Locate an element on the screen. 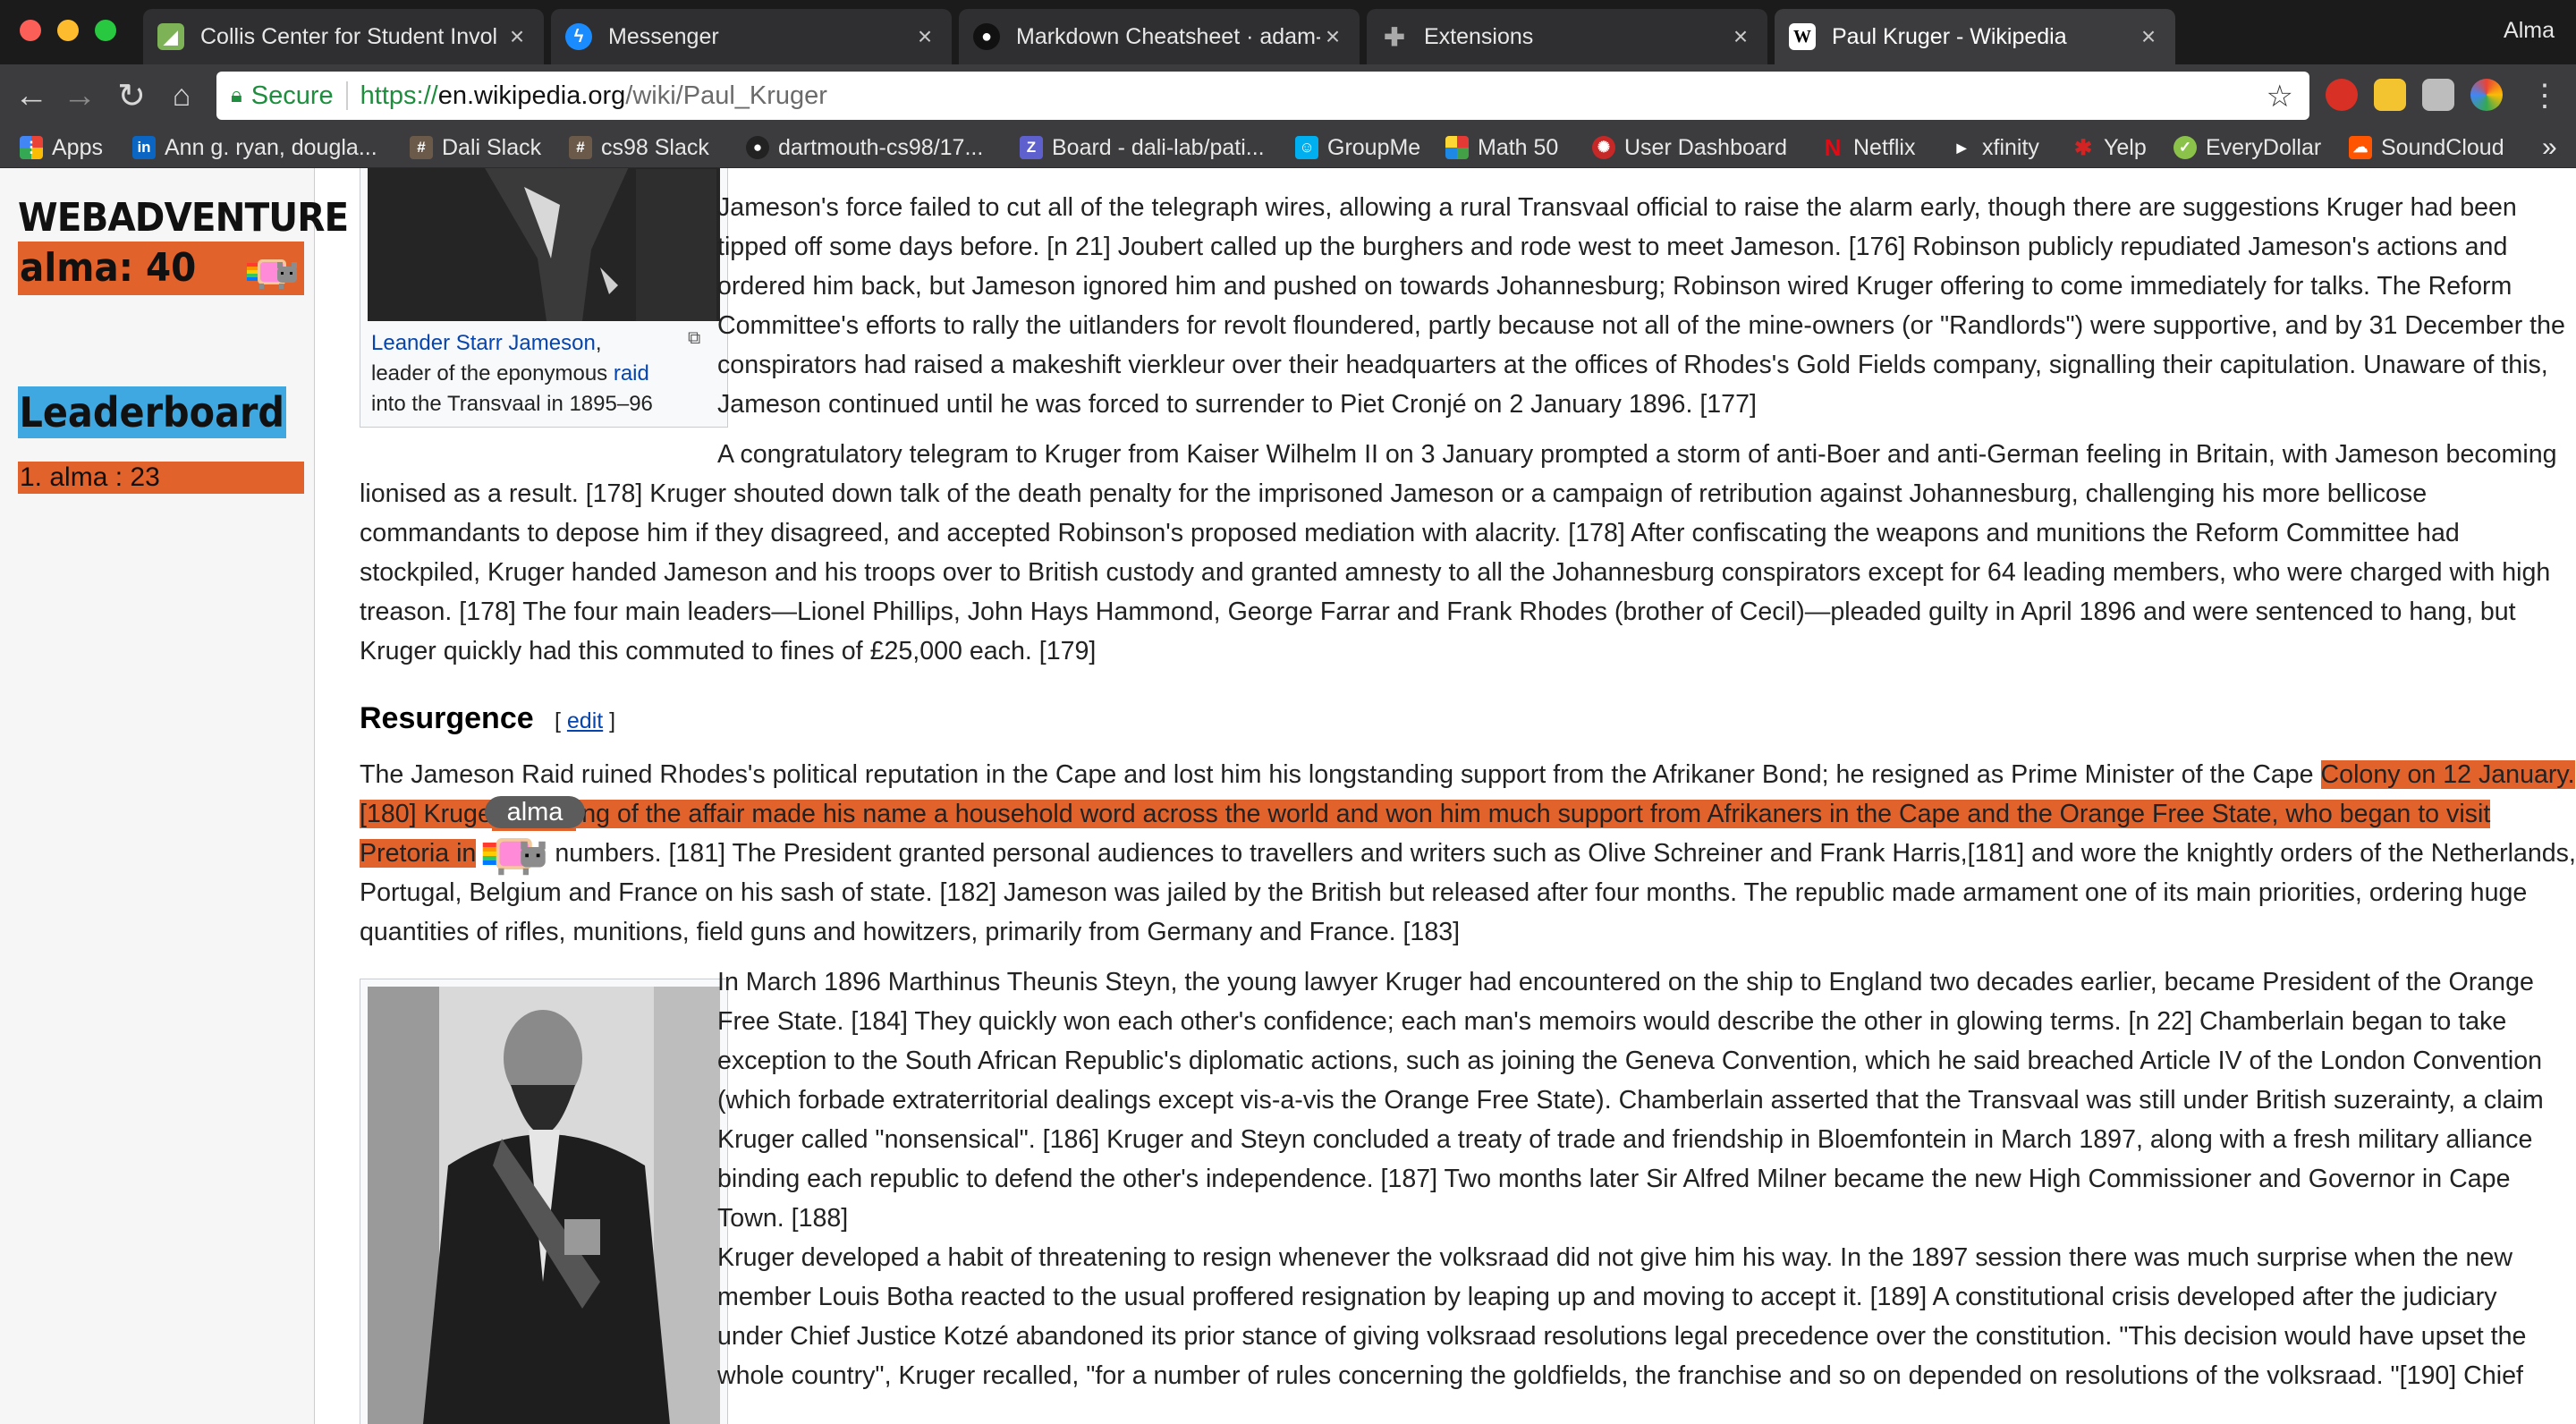 The height and width of the screenshot is (1424, 2576). slack-icon: # is located at coordinates (421, 147).